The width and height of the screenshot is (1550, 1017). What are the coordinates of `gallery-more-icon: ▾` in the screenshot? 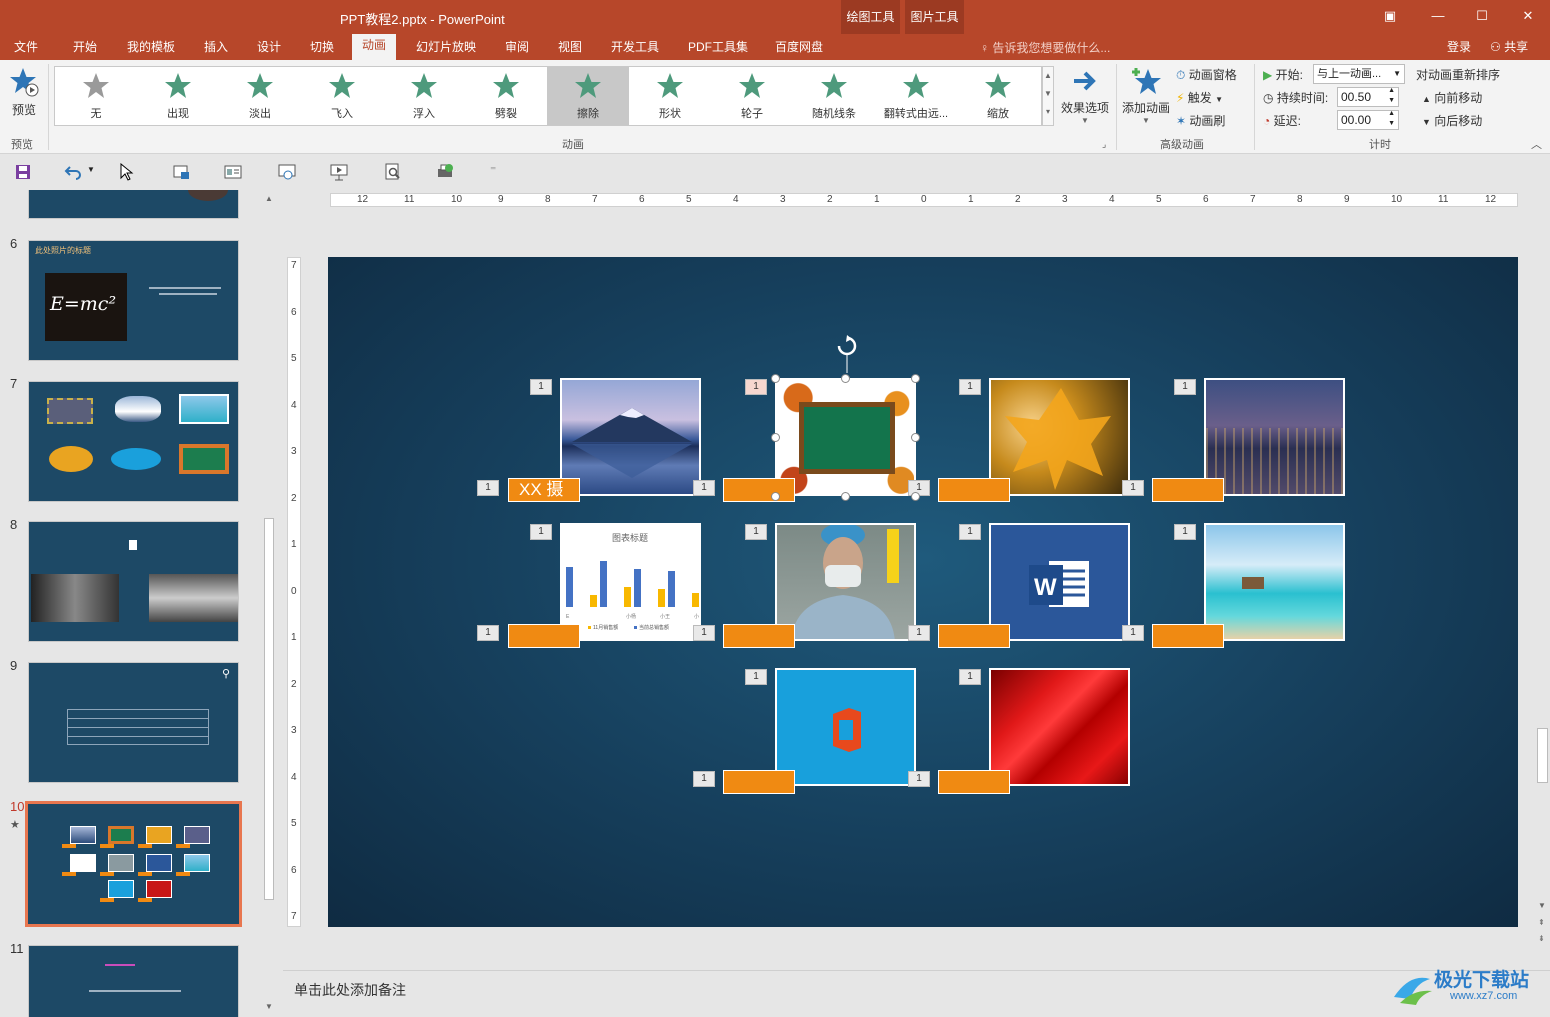 It's located at (1048, 112).